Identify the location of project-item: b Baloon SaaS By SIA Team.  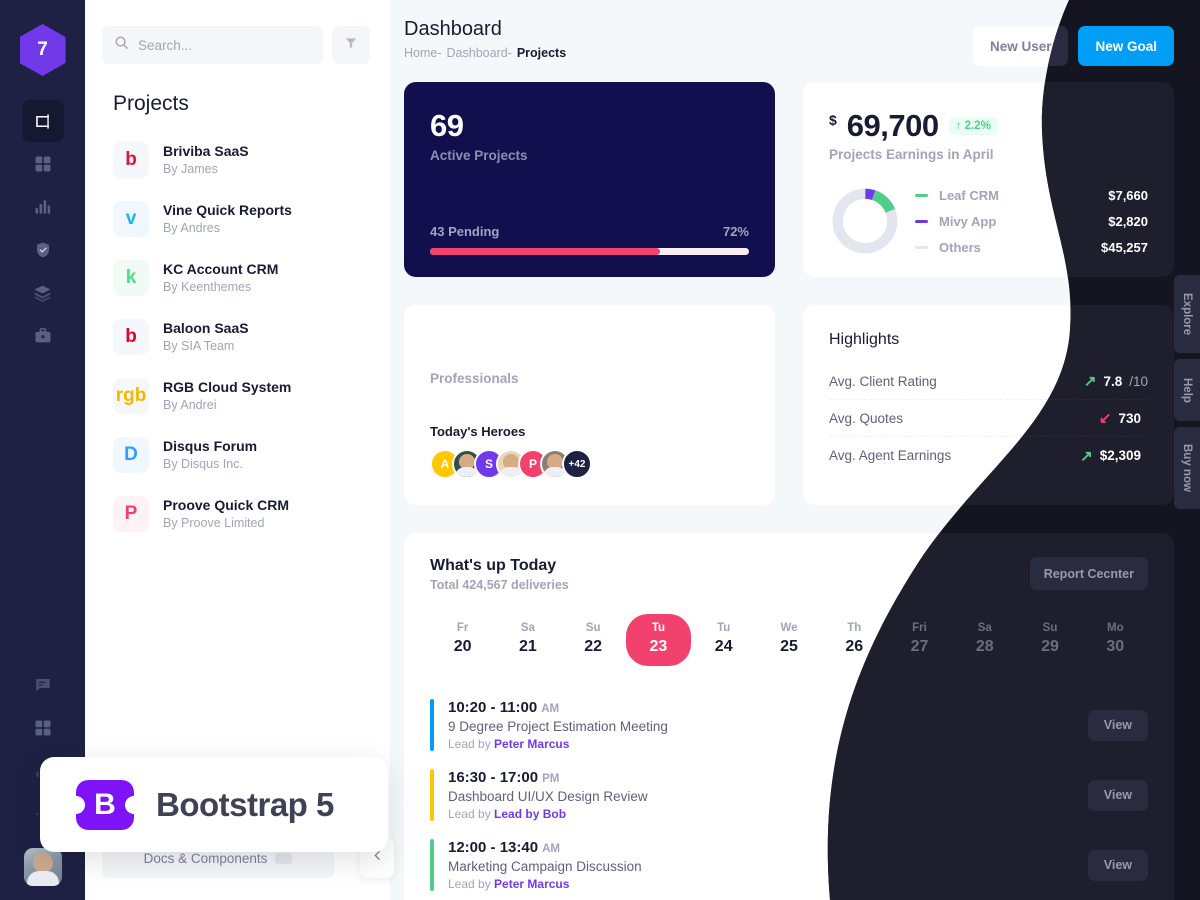
(237, 336).